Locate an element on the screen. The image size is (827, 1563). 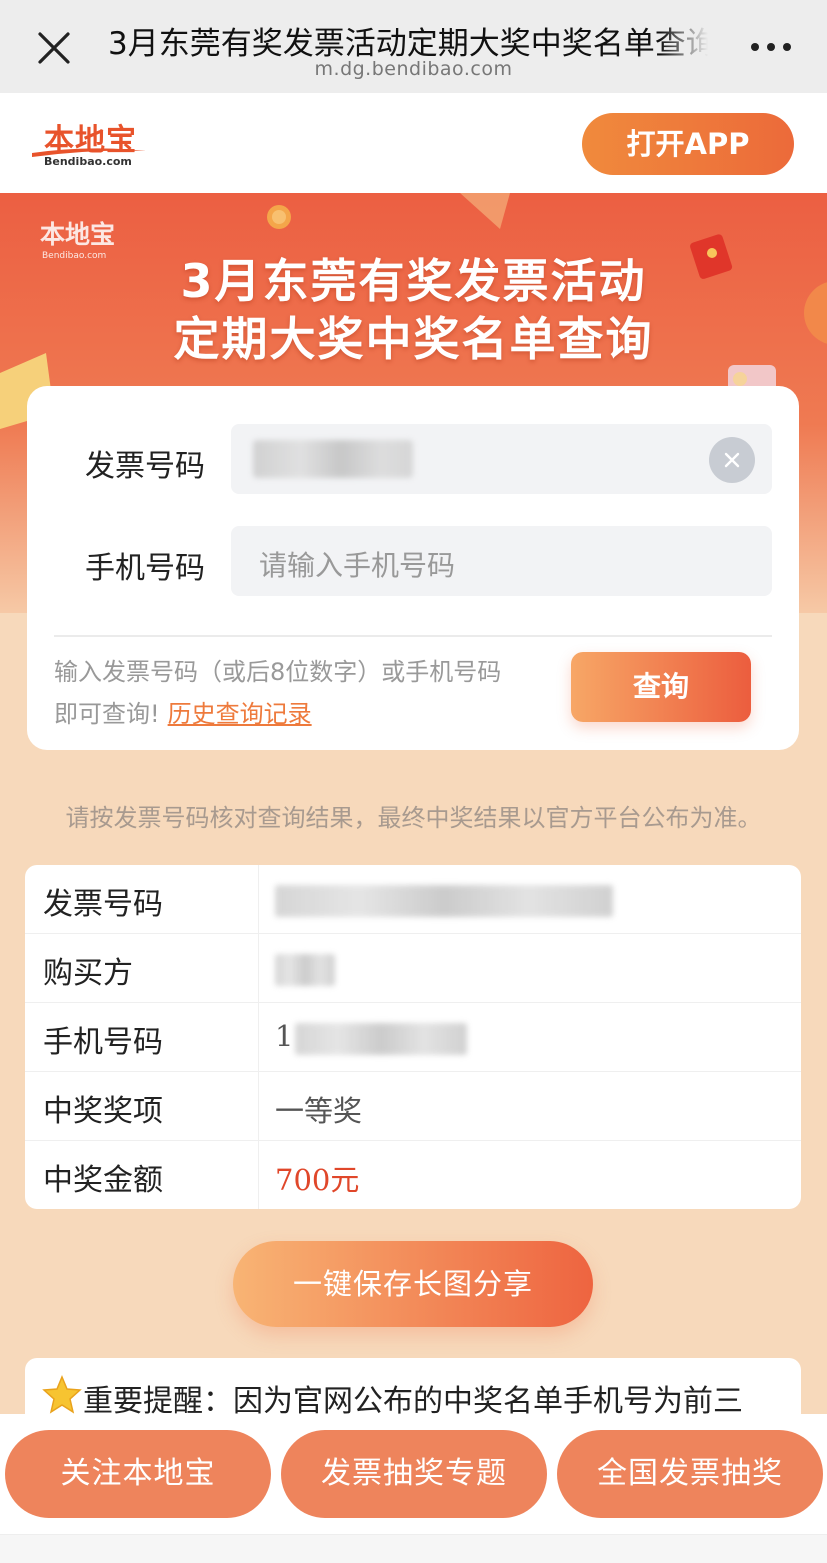
phone-placeholder: 请输入手机号码 is located at coordinates (357, 565).